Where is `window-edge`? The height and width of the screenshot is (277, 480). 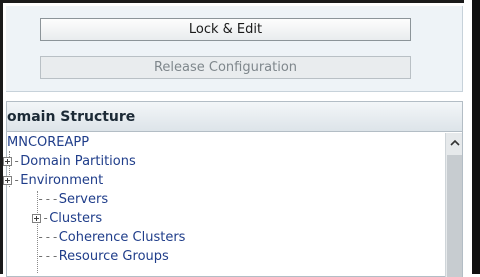
window-edge is located at coordinates (476, 137).